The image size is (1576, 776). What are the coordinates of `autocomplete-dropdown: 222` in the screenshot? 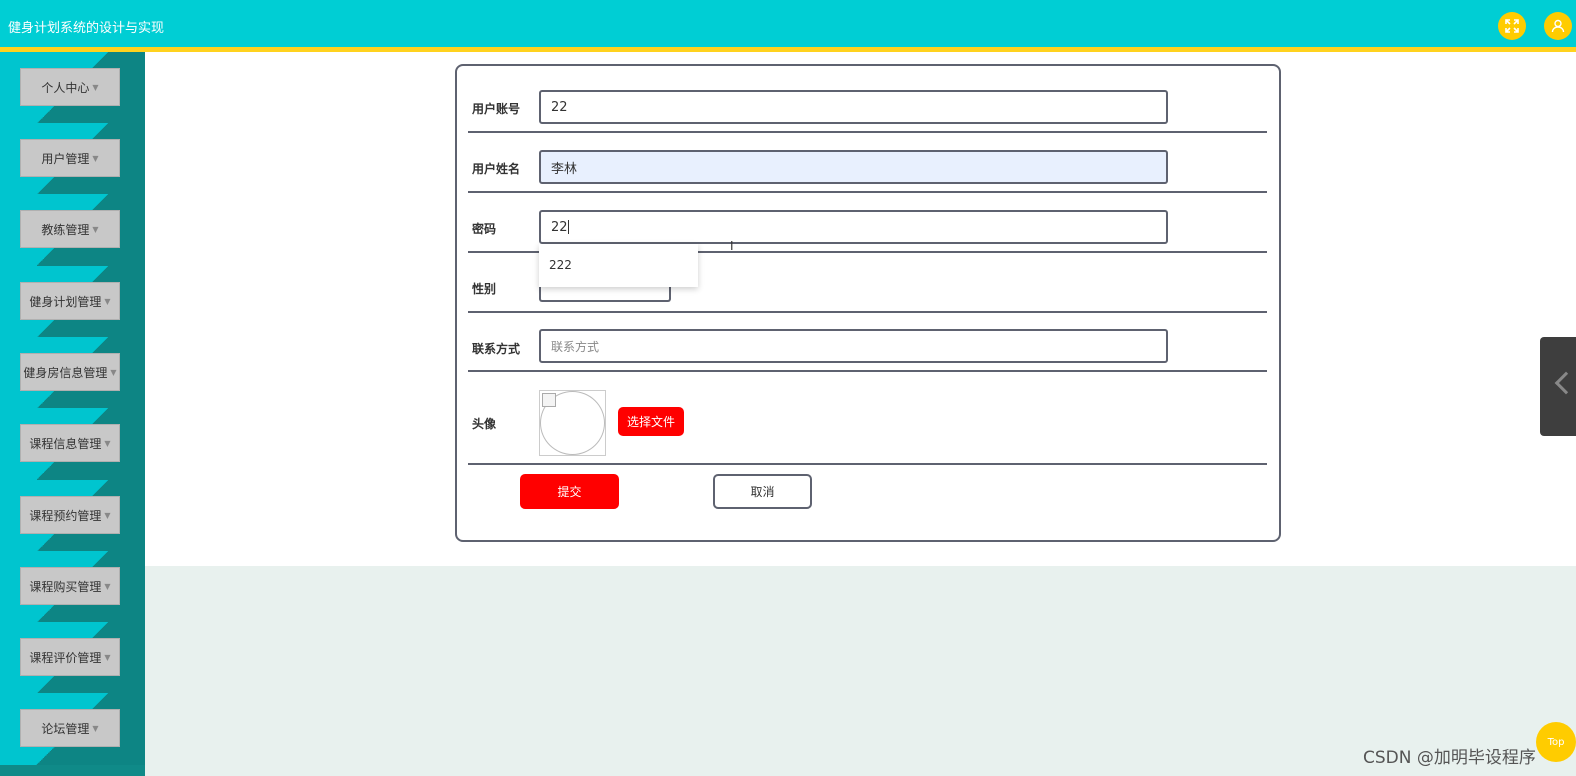 It's located at (618, 265).